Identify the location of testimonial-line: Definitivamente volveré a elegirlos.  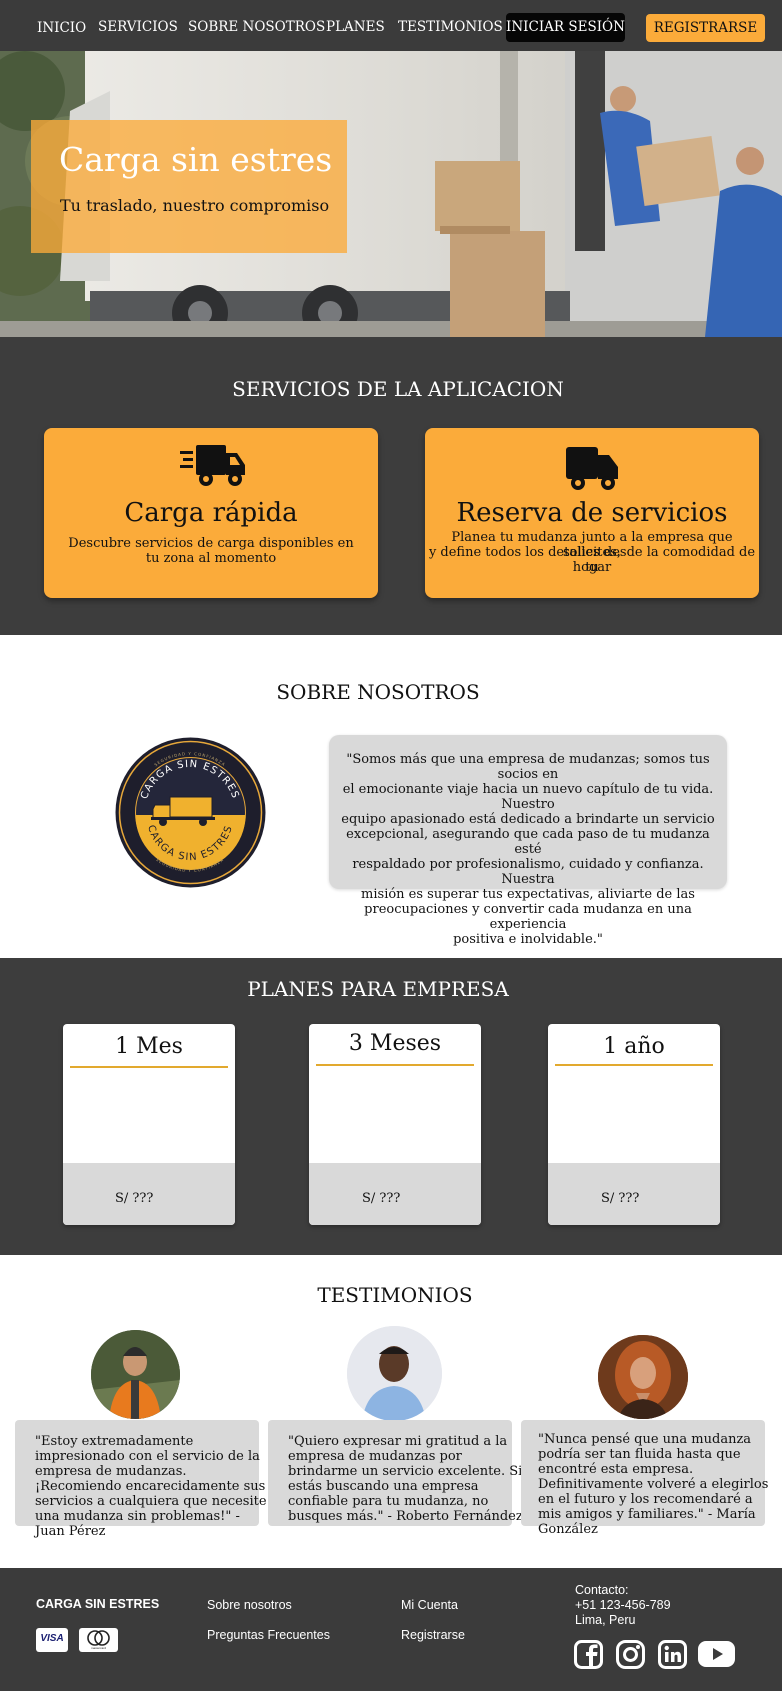
(653, 1484).